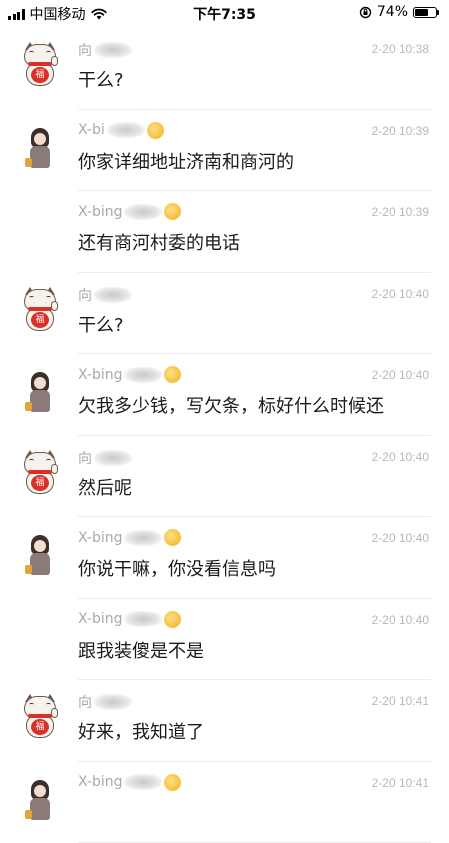 This screenshot has width=449, height=843. I want to click on message-row: 福 向 2-20 10:40 干么?, so click(224, 314).